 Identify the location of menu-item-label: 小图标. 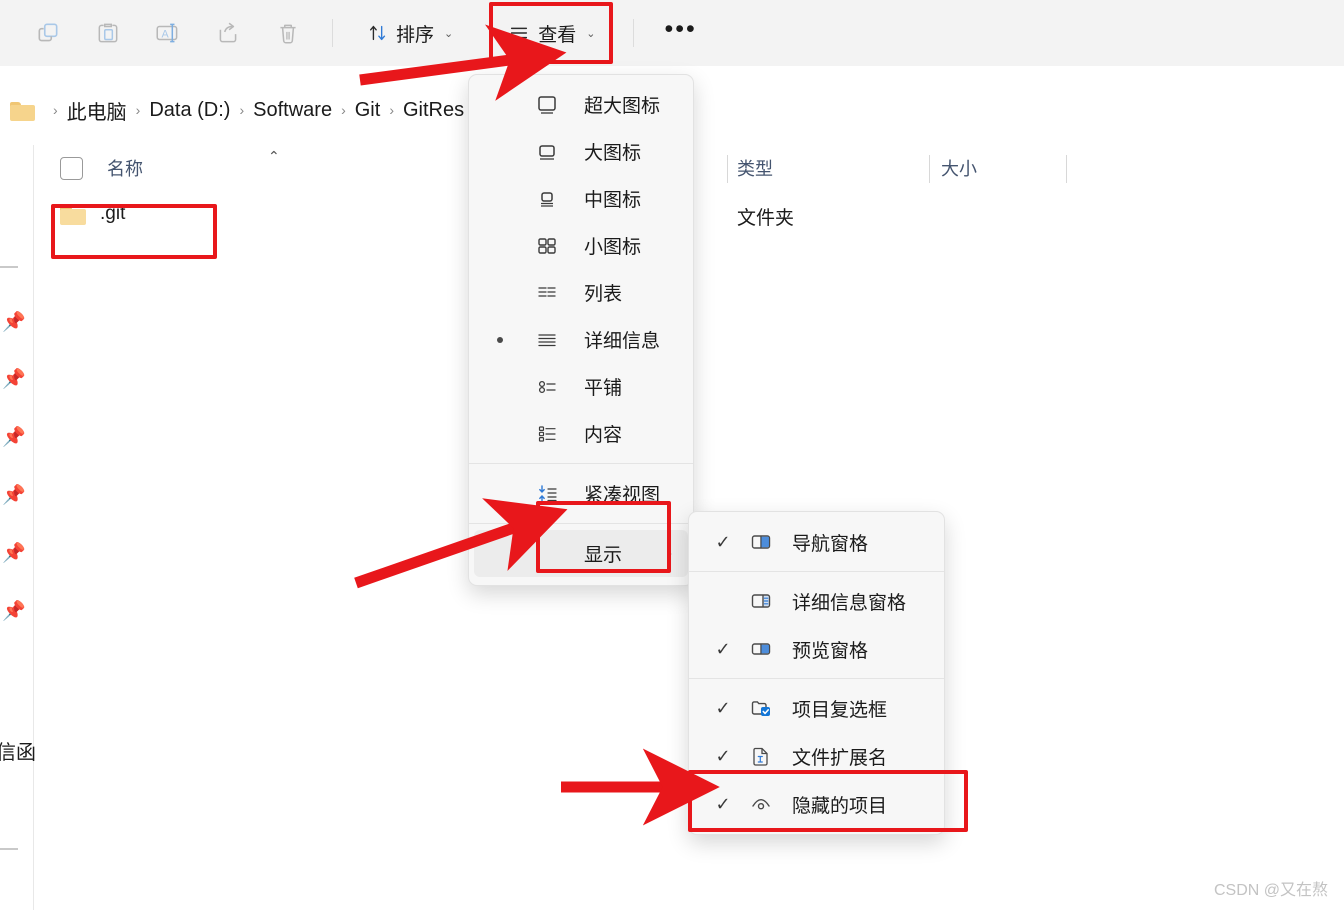
(613, 247).